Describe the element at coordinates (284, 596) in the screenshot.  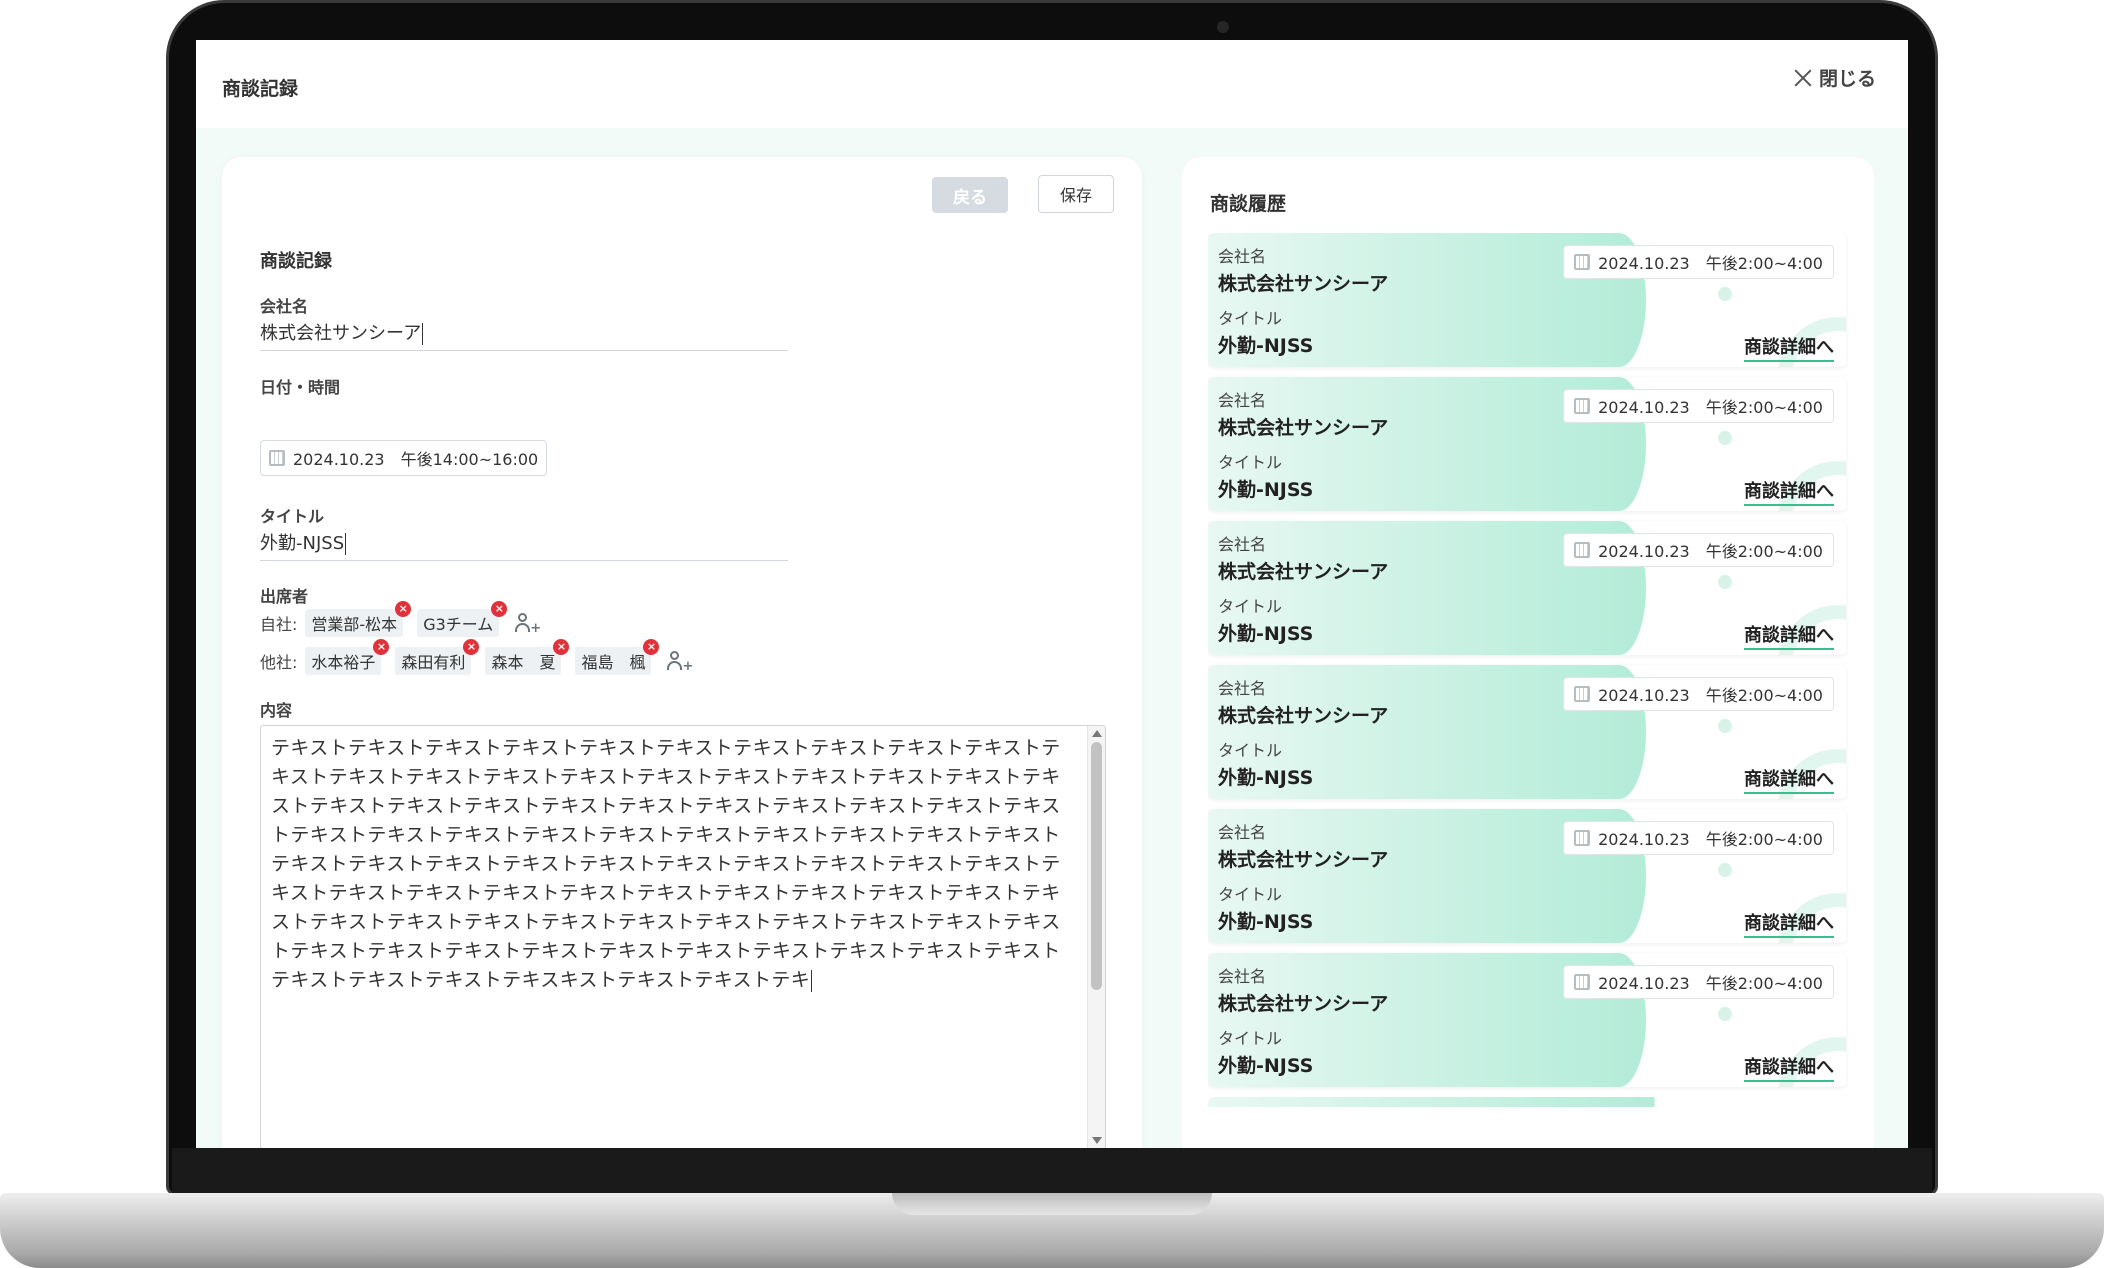
I see `attendees-label: 出席者` at that location.